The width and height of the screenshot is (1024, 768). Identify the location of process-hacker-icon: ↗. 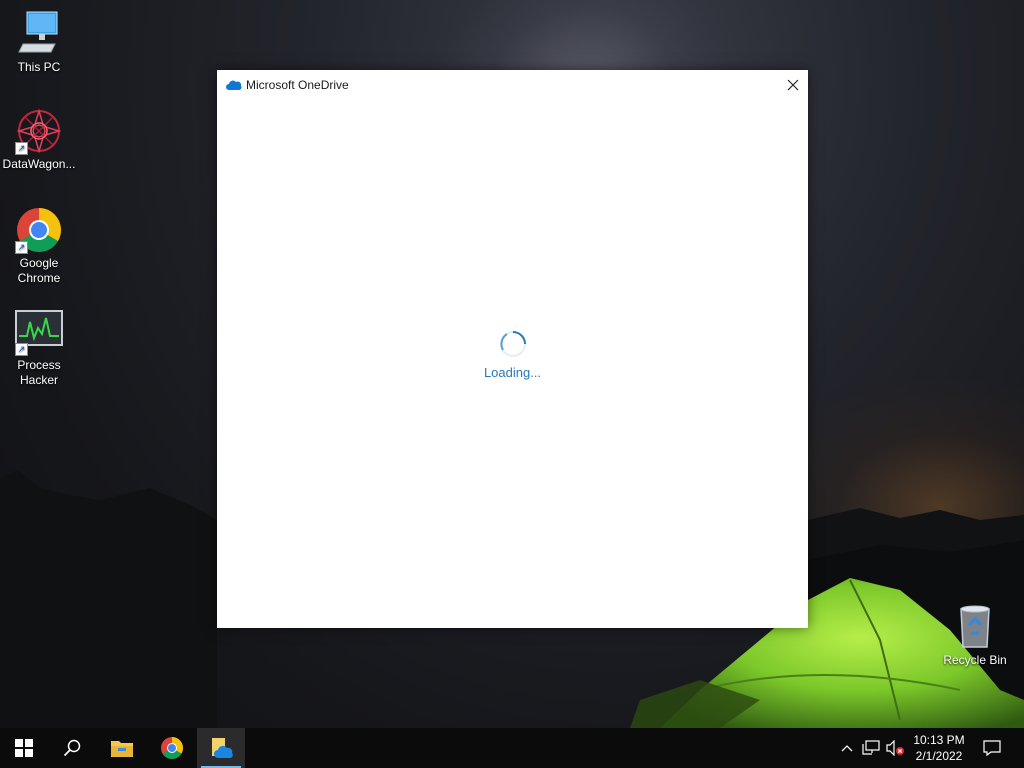
(39, 332).